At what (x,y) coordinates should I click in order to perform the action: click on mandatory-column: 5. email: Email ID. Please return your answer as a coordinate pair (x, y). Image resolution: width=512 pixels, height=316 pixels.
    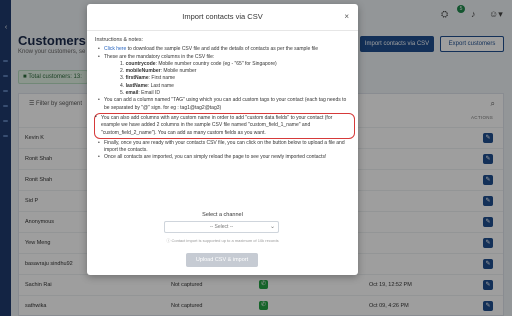
    Looking at the image, I should click on (140, 93).